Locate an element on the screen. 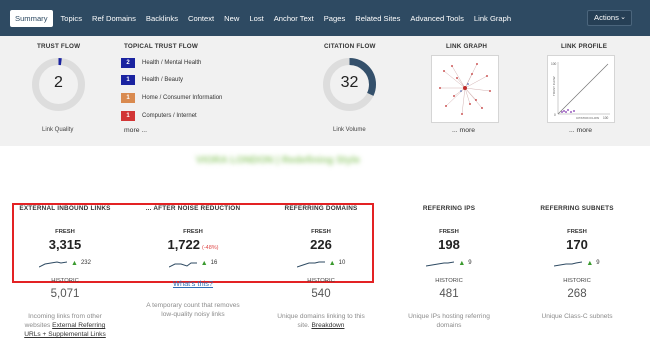 Image resolution: width=650 pixels, height=359 pixels. fresh-number: 3,315 is located at coordinates (65, 244).